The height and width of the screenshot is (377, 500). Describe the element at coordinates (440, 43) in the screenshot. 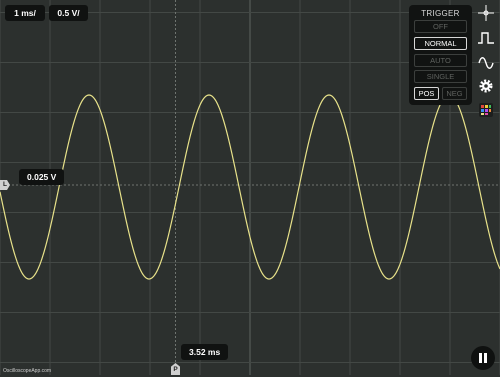

I see `trigger-normal-button: NORMAL` at that location.